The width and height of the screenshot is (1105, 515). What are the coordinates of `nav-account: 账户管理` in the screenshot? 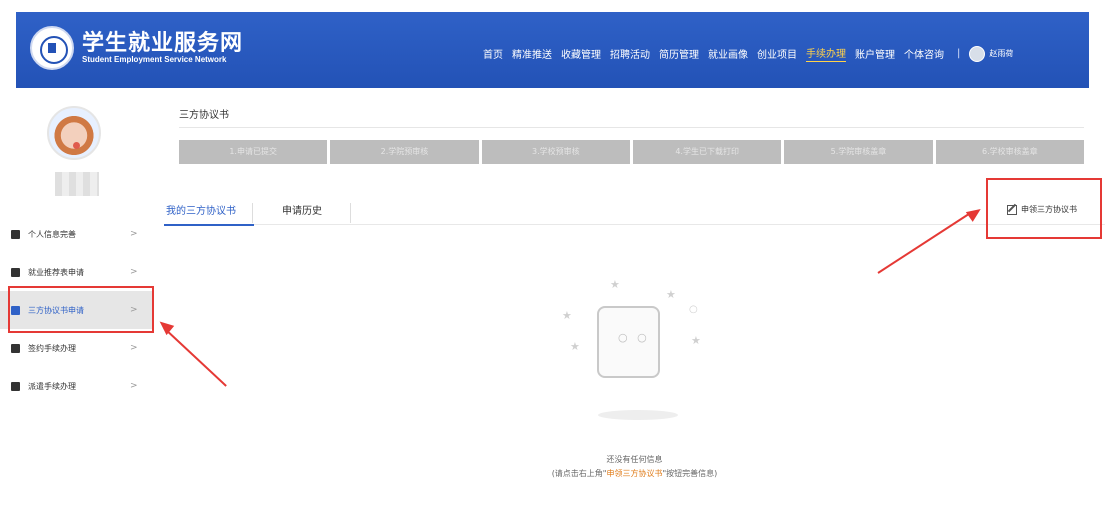 It's located at (875, 53).